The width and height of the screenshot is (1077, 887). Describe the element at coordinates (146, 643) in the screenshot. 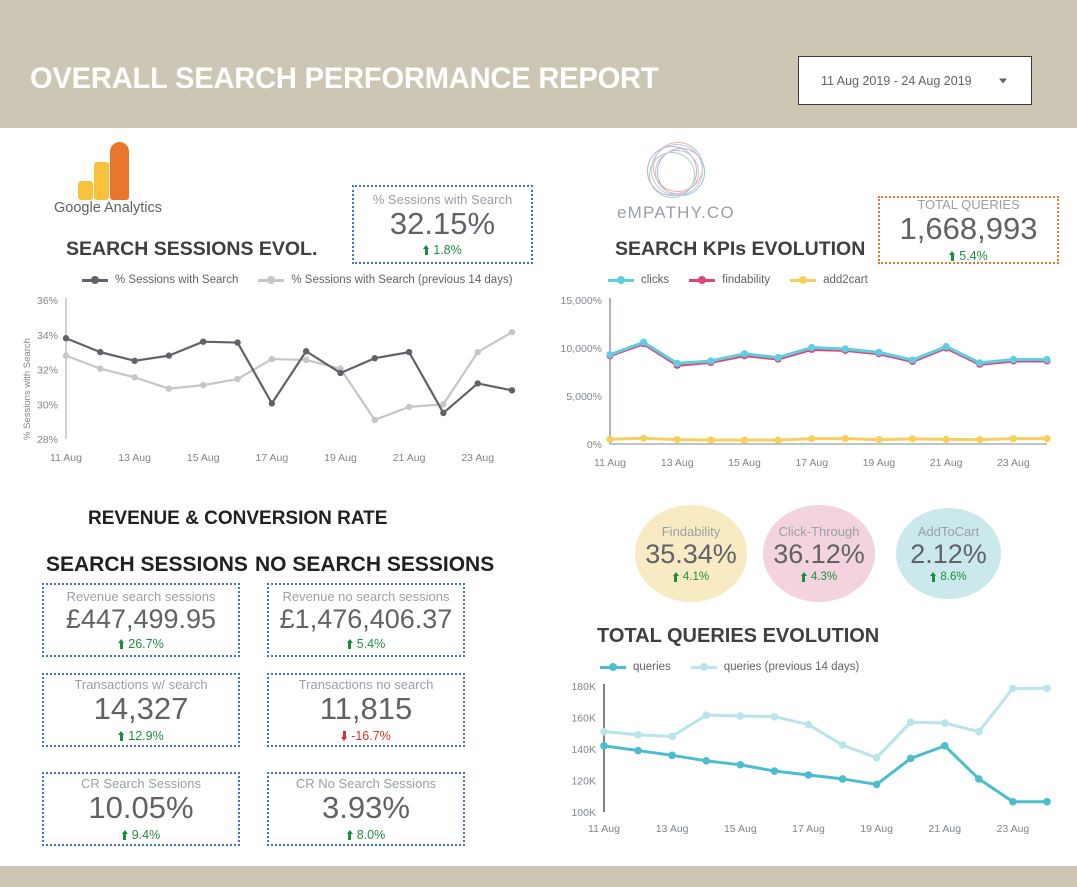

I see `scorecard-delta-value: 26.7%` at that location.